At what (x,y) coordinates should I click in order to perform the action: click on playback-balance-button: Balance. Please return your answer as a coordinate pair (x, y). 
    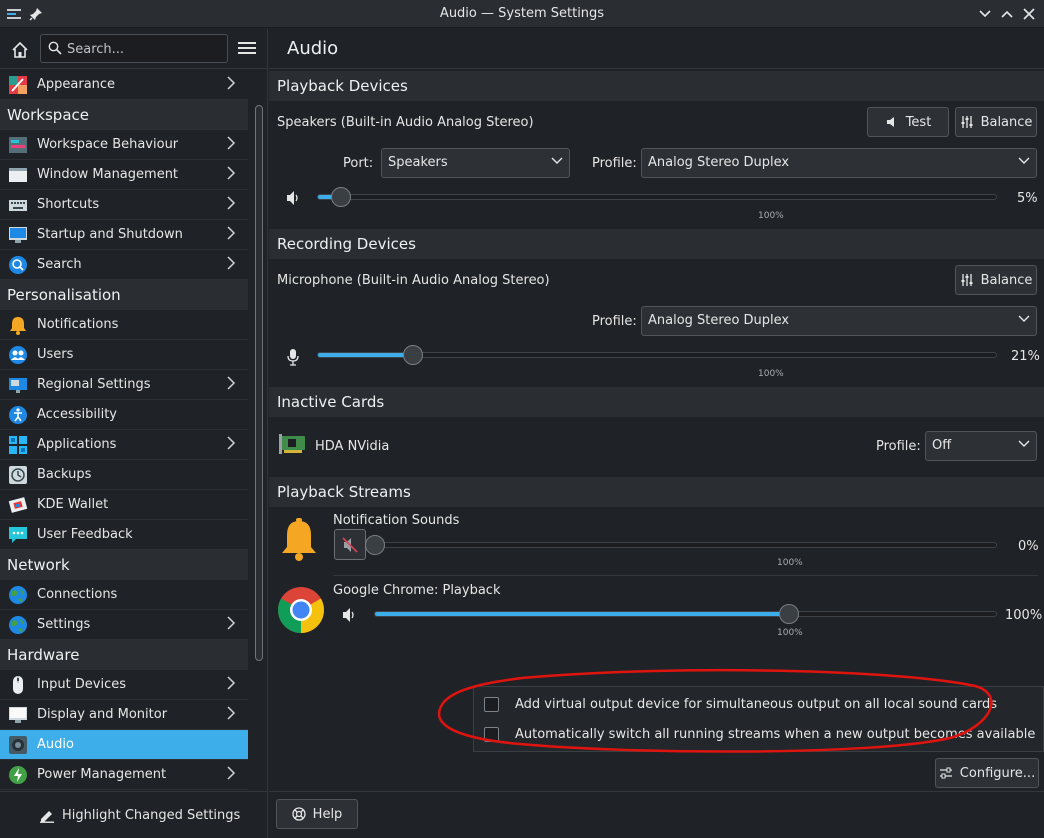
    Looking at the image, I should click on (996, 122).